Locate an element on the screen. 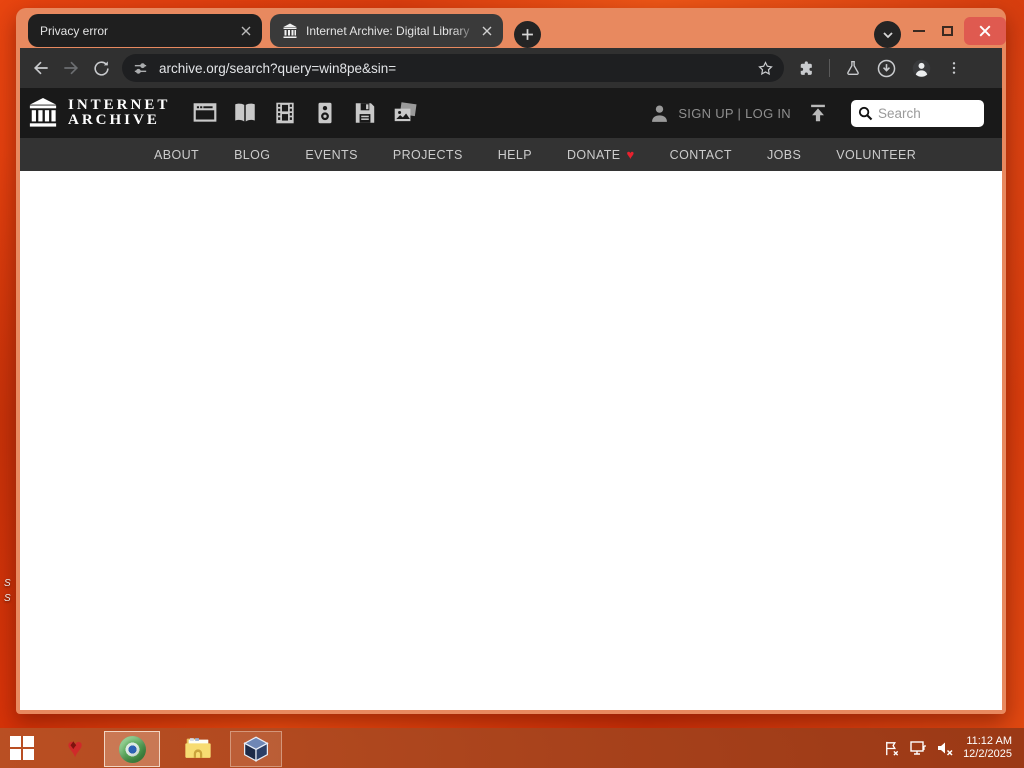 The height and width of the screenshot is (768, 1024). downloads-icon is located at coordinates (886, 68).